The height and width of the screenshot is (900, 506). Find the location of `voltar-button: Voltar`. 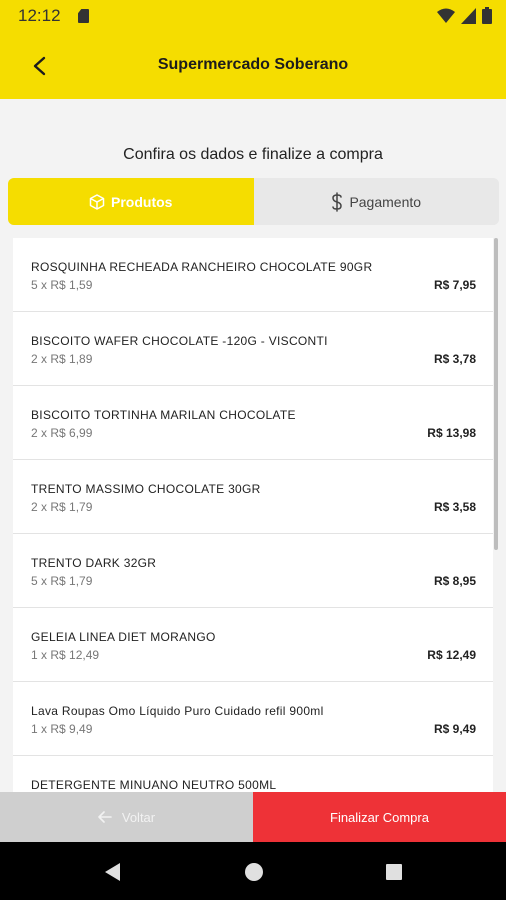

voltar-button: Voltar is located at coordinates (126, 817).